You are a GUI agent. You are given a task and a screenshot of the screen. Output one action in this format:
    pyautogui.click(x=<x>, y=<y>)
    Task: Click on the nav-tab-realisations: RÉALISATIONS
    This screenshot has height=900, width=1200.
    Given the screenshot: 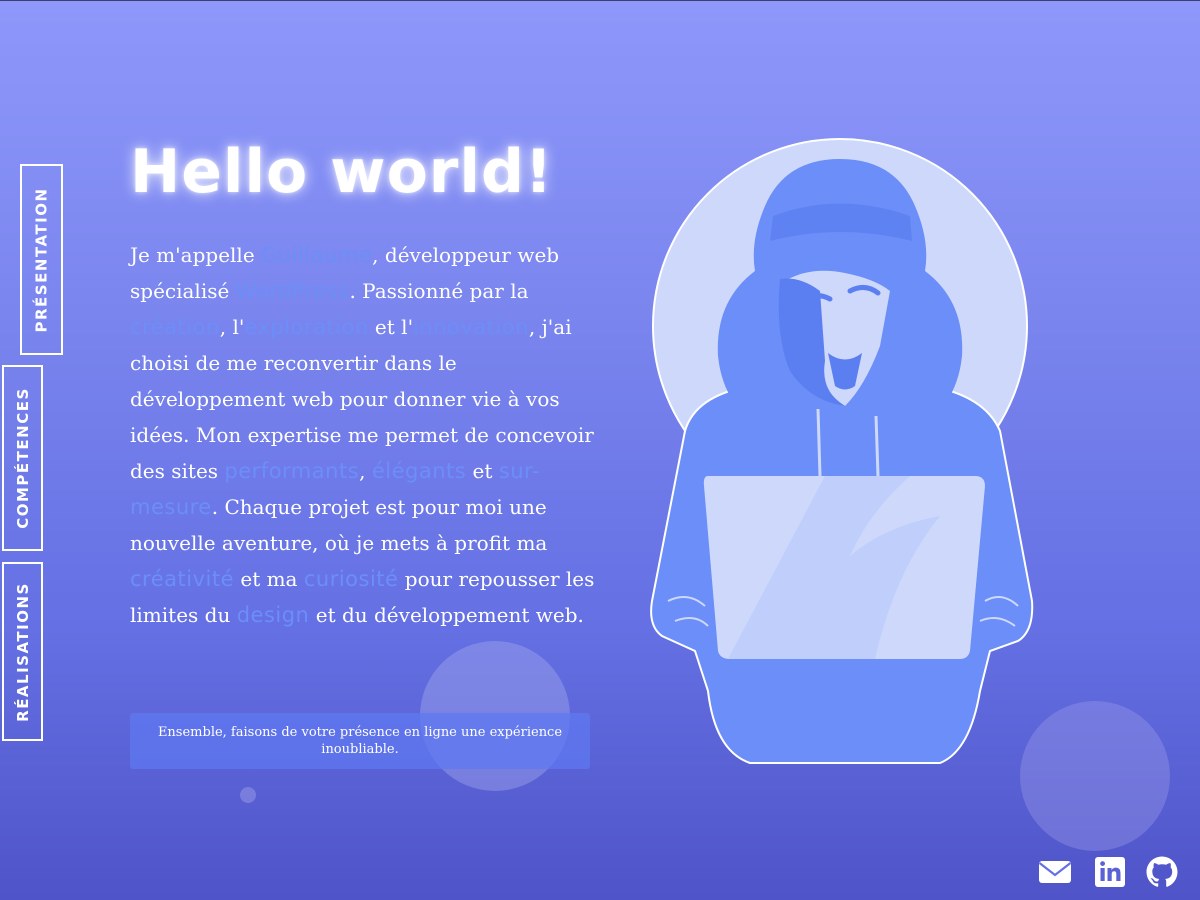 What is the action you would take?
    pyautogui.click(x=22, y=651)
    